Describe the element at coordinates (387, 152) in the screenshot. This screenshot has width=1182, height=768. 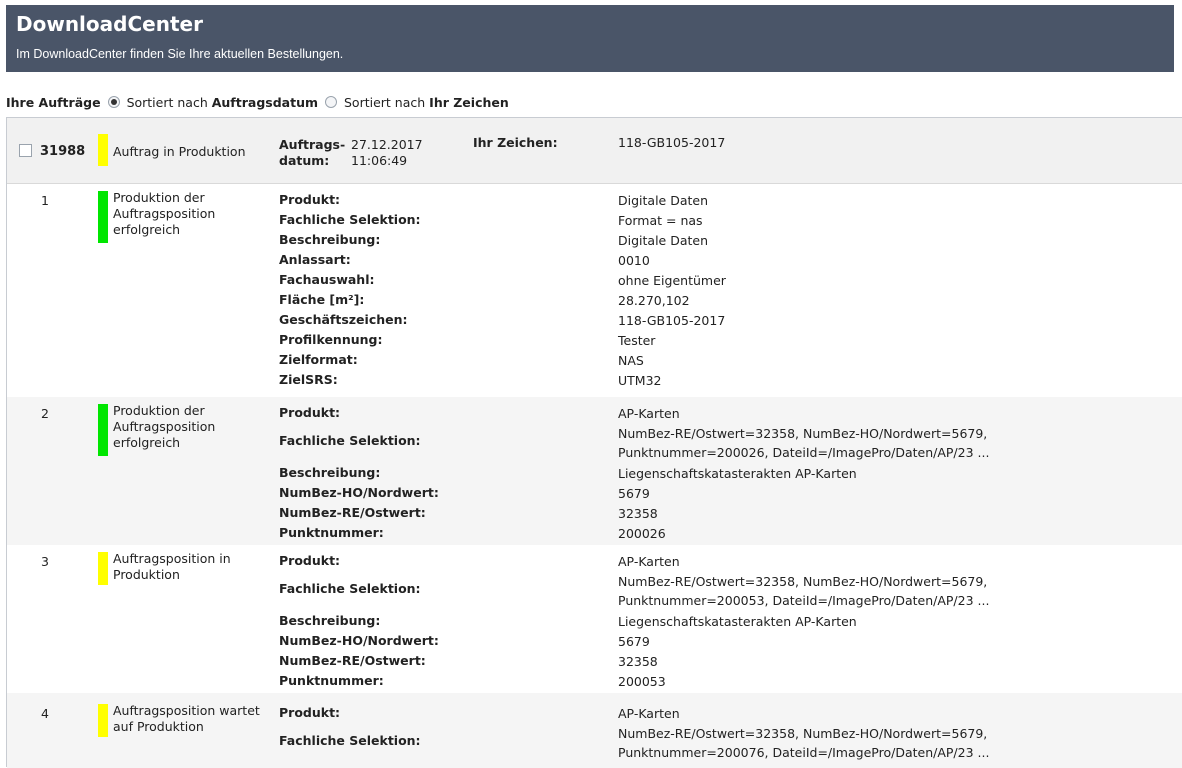
I see `order-date-value: 27.12.2017 11:06:49` at that location.